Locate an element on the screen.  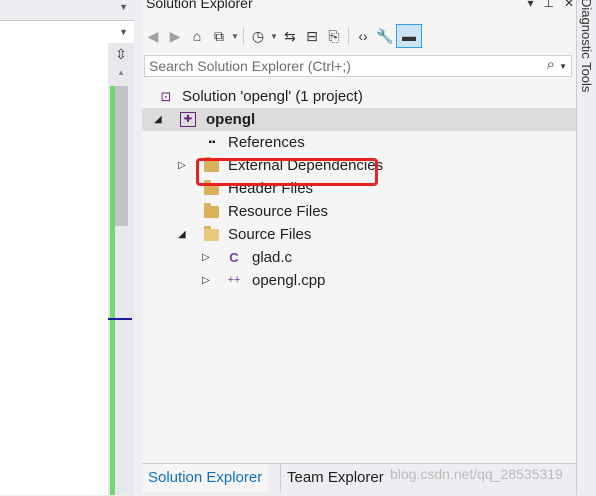
c-file-icon: C is located at coordinates (234, 257).